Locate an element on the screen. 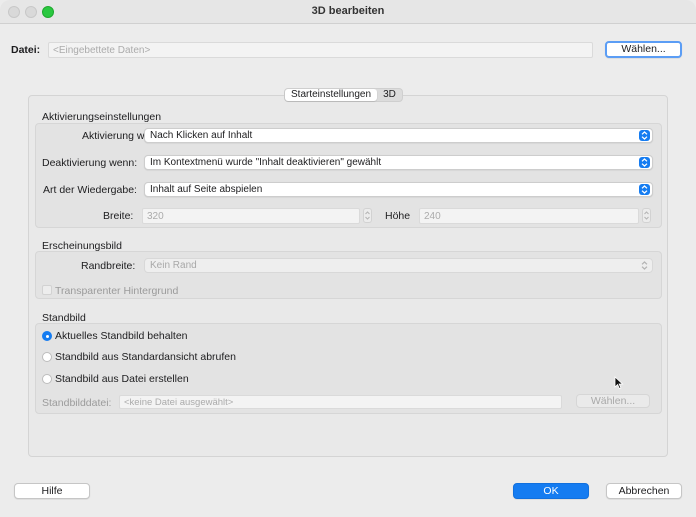 This screenshot has width=696, height=517. file-label: Datei: is located at coordinates (26, 50).